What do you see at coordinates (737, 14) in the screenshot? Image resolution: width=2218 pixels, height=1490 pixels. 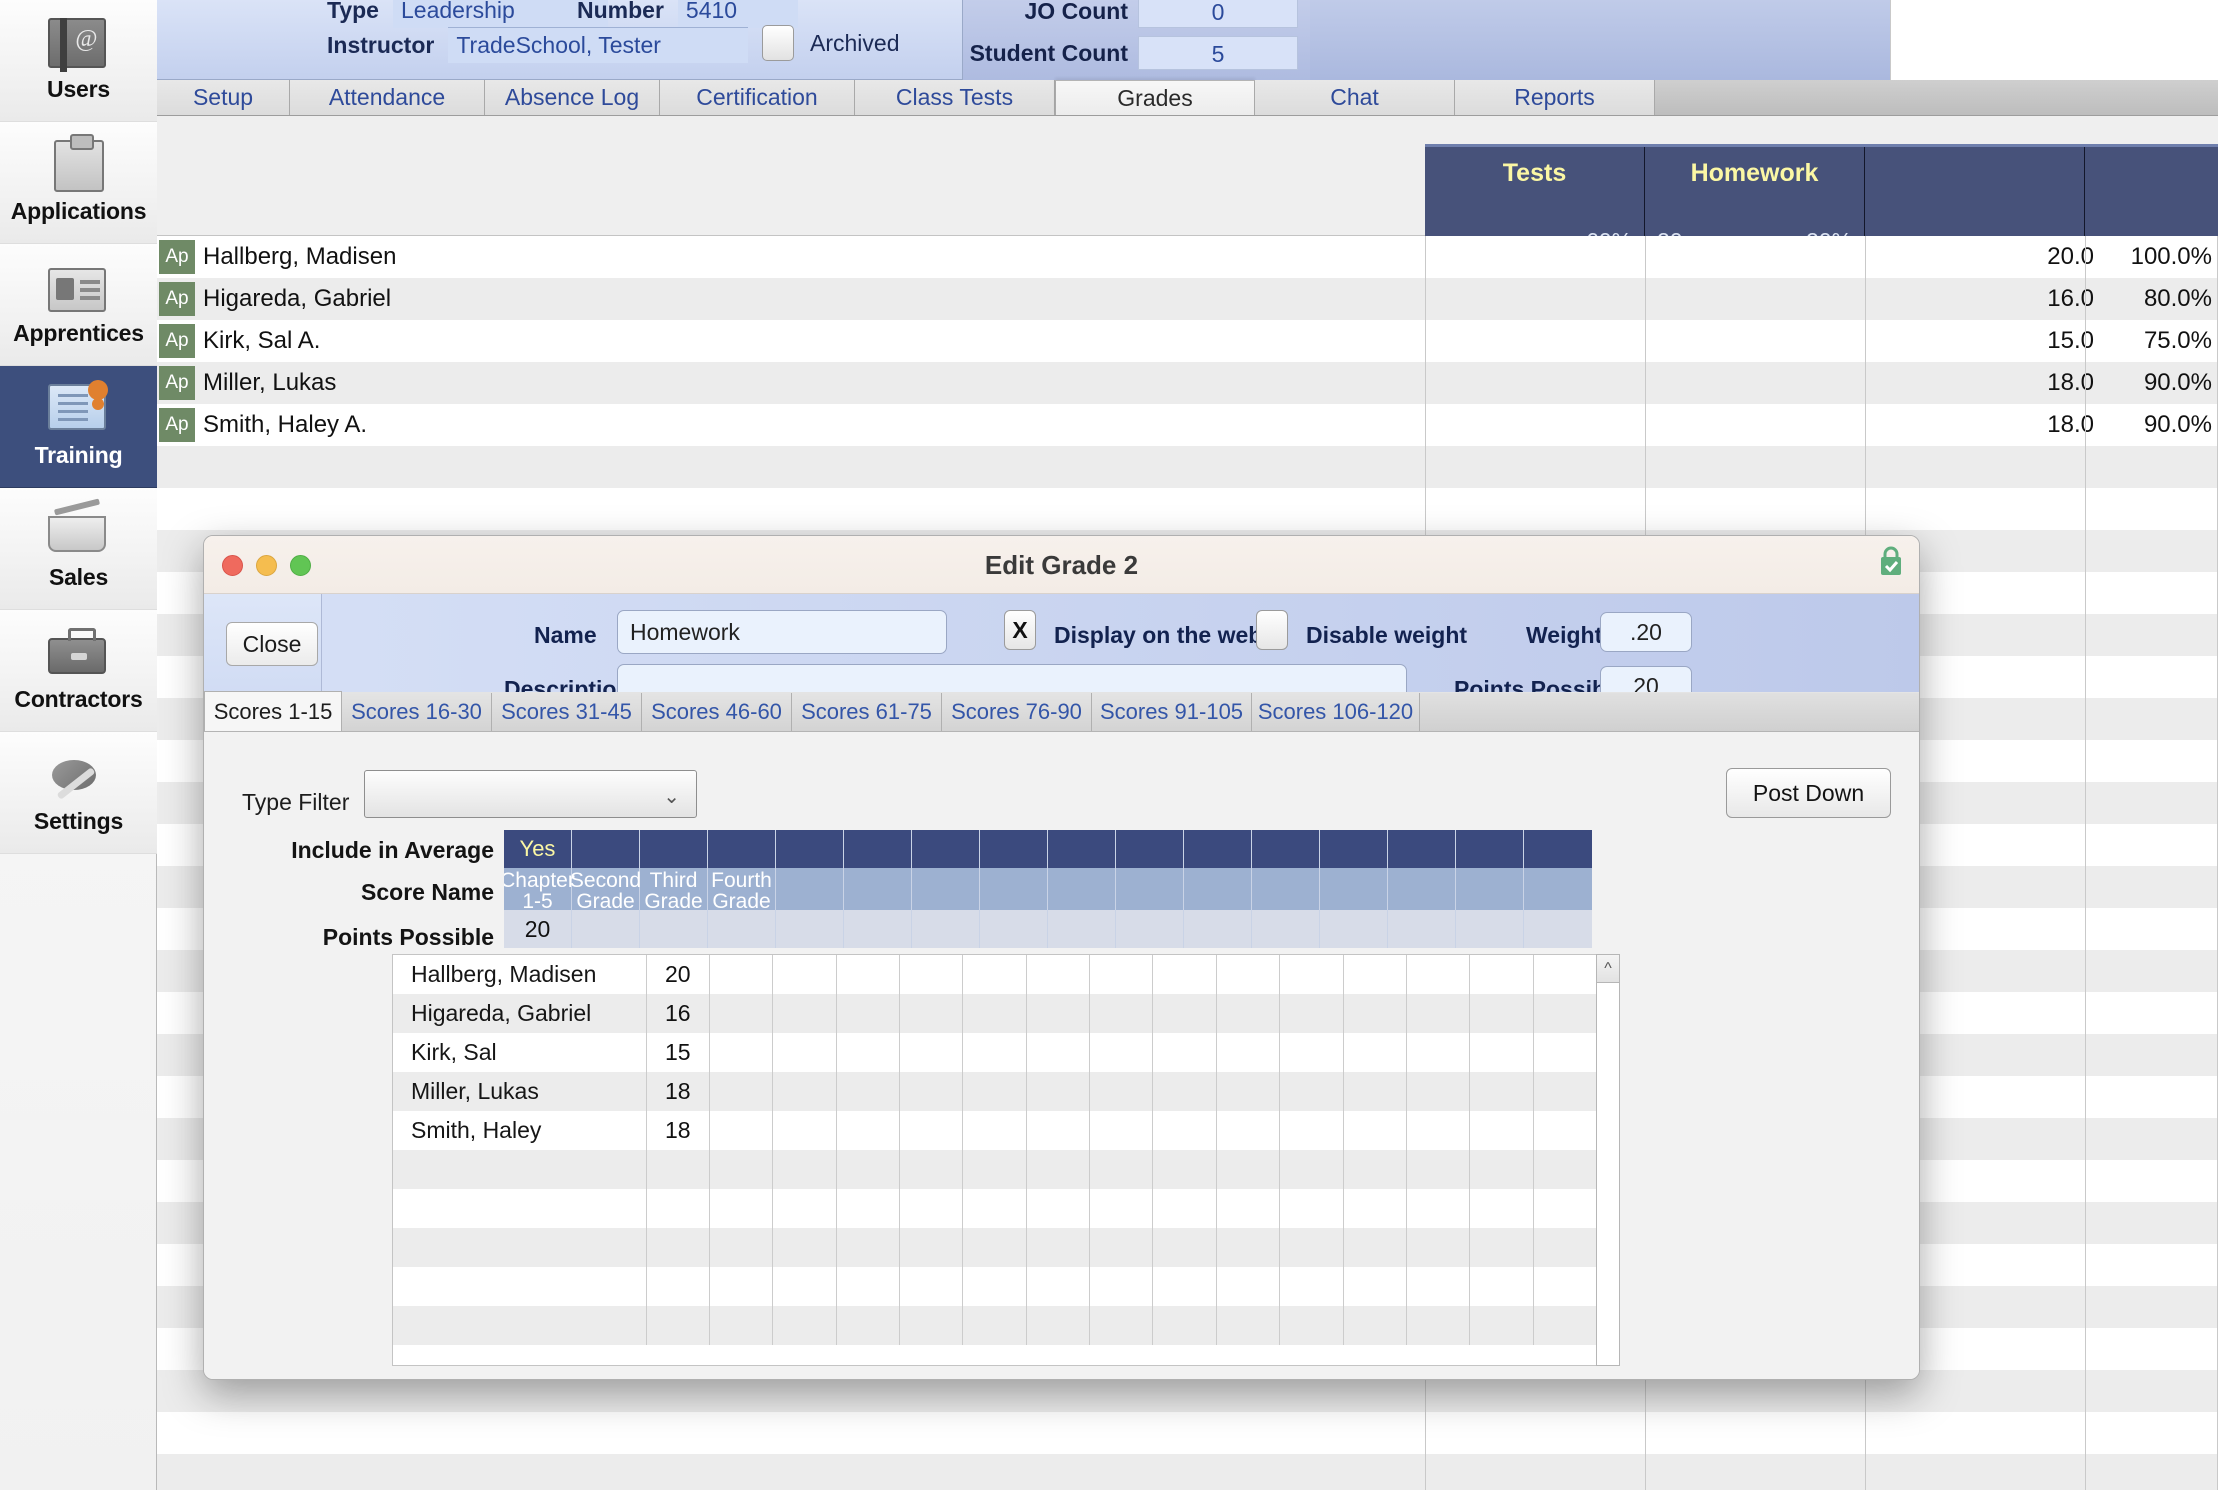 I see `number-field: 5410` at bounding box center [737, 14].